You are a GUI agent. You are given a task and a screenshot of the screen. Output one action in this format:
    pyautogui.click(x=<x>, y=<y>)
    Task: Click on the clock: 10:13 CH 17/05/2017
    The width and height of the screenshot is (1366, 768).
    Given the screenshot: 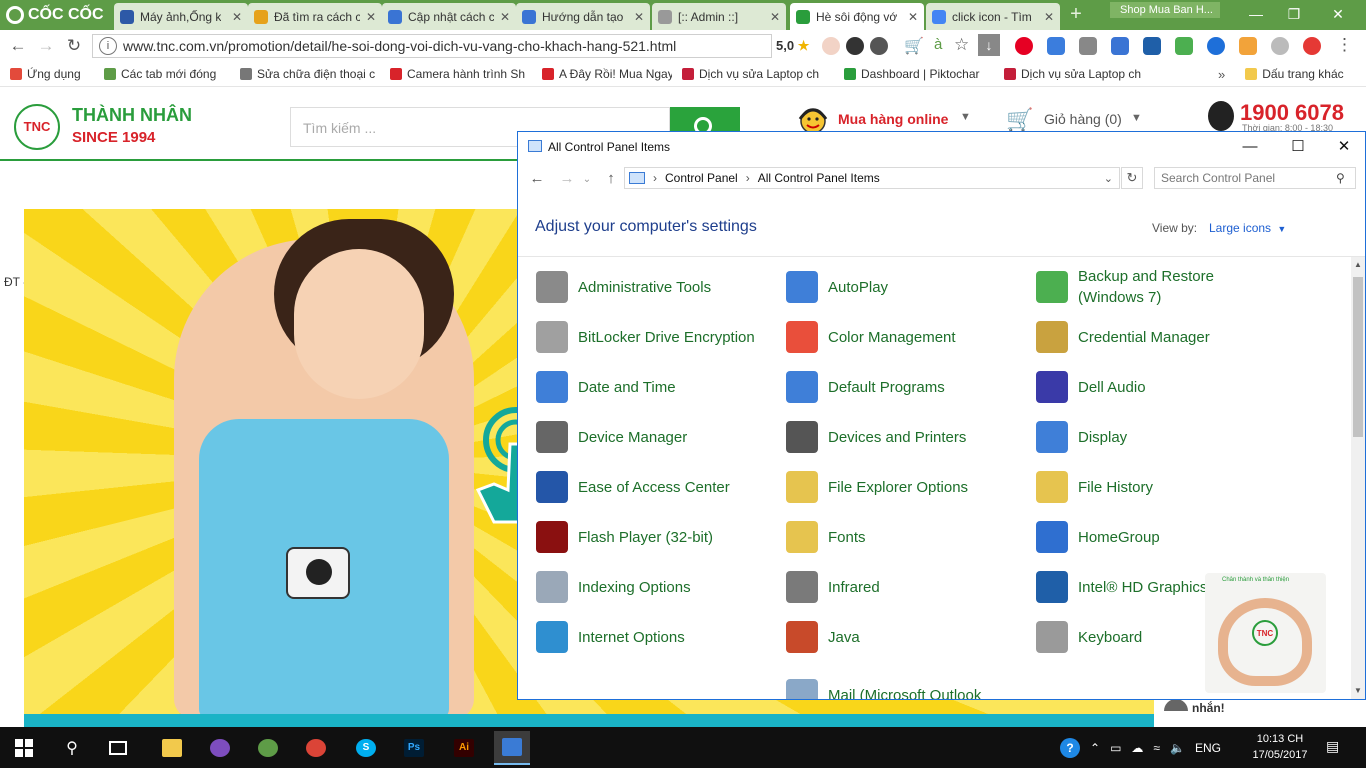 What is the action you would take?
    pyautogui.click(x=1280, y=747)
    